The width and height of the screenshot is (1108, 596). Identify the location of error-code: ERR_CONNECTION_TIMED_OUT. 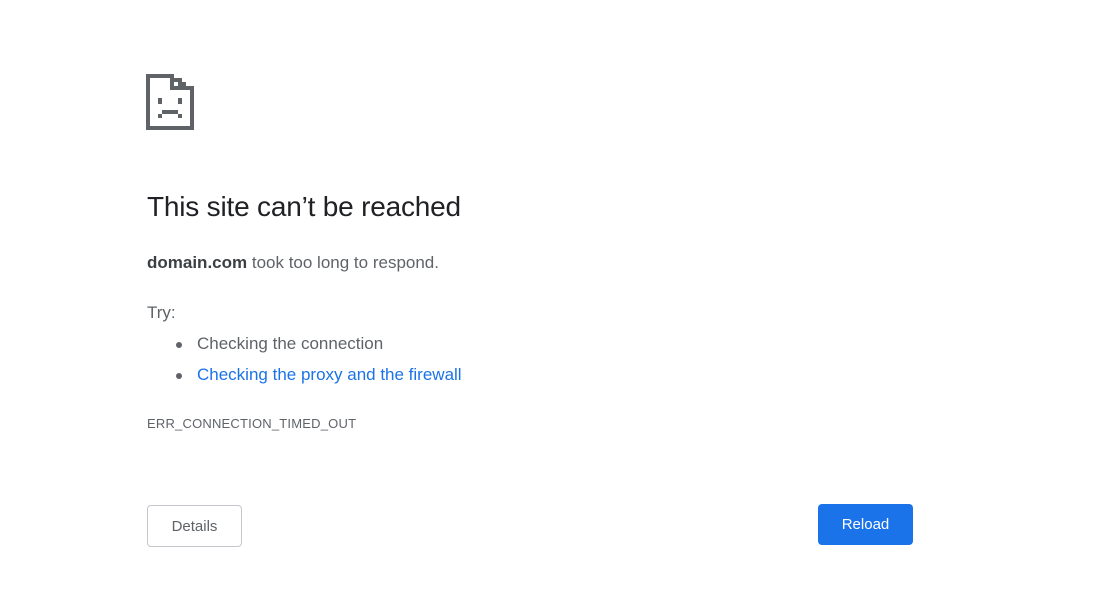
(252, 423).